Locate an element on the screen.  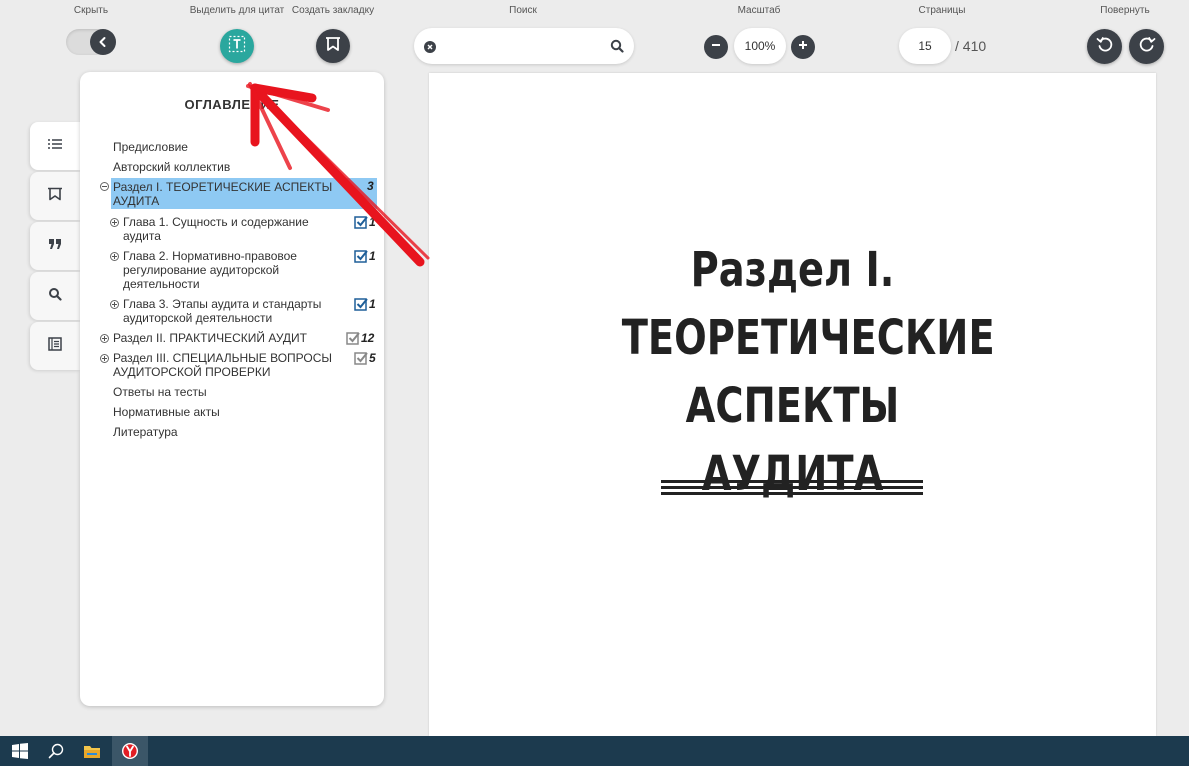
search-input is located at coordinates (526, 46).